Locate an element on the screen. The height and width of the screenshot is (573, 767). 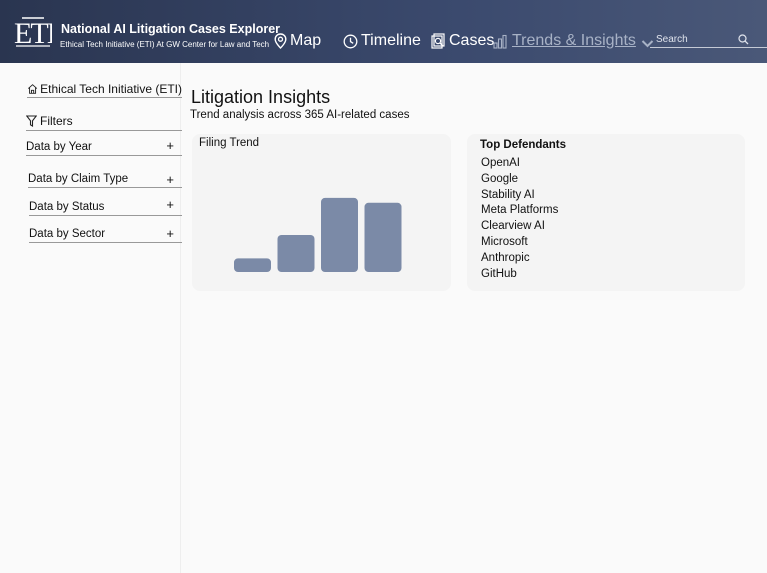
cases-icon is located at coordinates (438, 41).